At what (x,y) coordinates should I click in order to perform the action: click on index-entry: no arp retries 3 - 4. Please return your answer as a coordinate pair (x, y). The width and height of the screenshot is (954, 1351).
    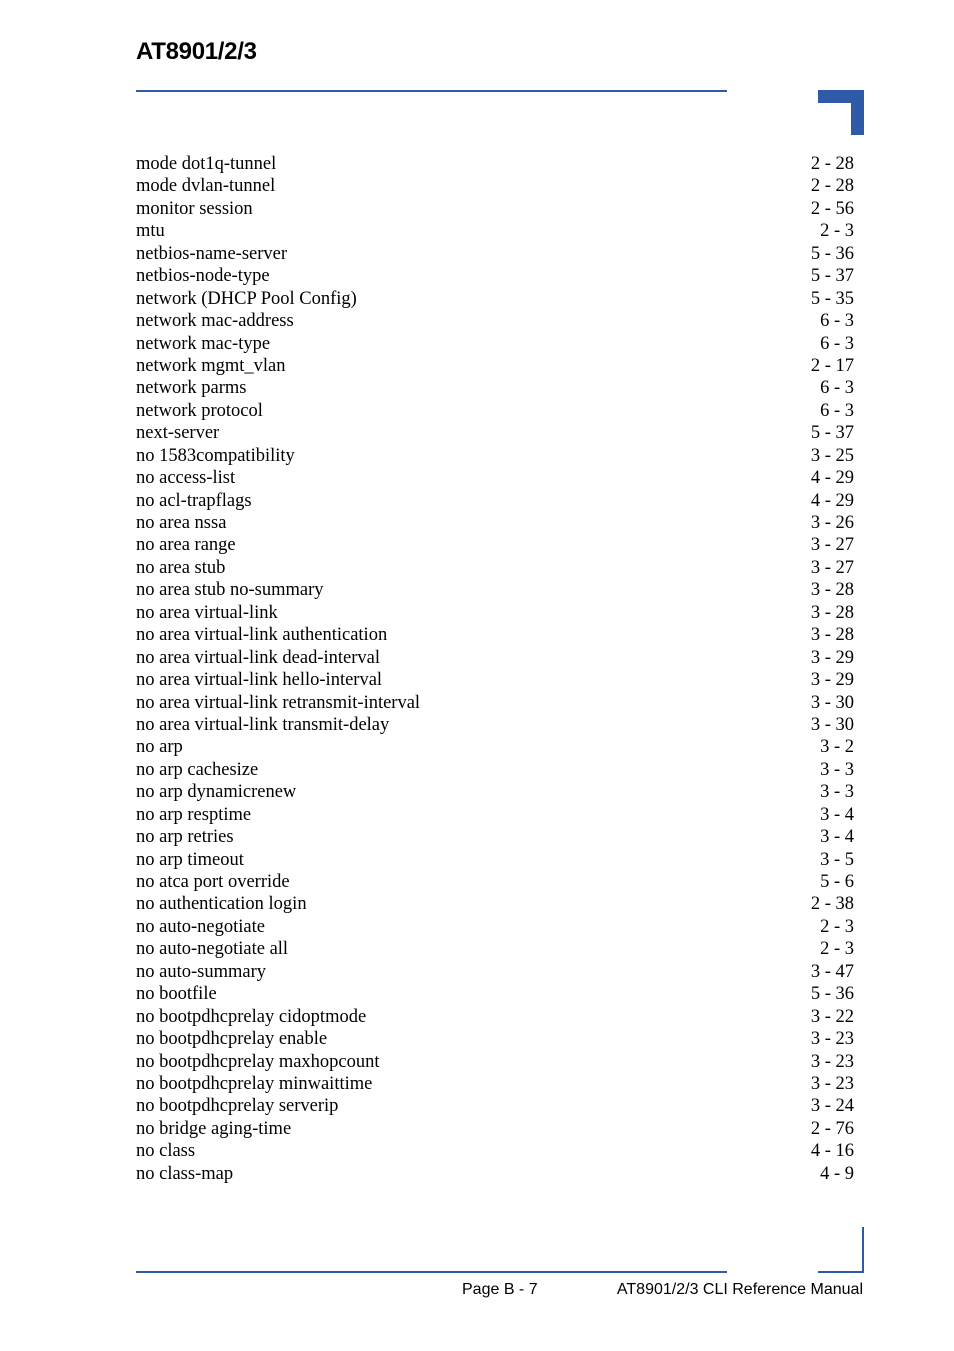
    Looking at the image, I should click on (495, 837).